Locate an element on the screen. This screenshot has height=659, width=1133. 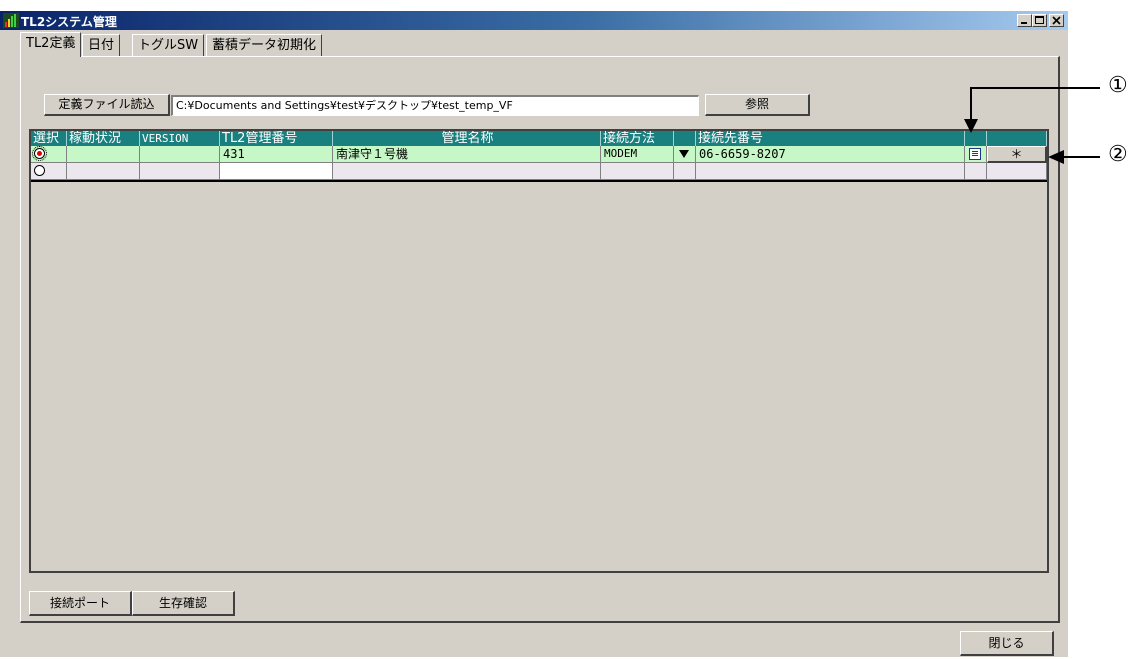
connection-port-button: 接続ポート is located at coordinates (80, 603).